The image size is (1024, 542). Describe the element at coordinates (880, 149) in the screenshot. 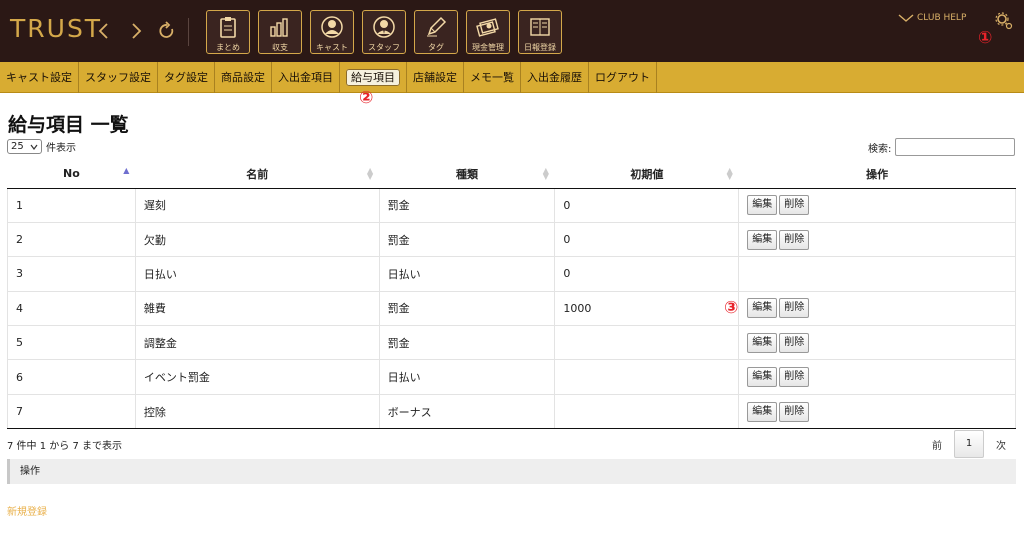

I see `search-label: 検索:` at that location.